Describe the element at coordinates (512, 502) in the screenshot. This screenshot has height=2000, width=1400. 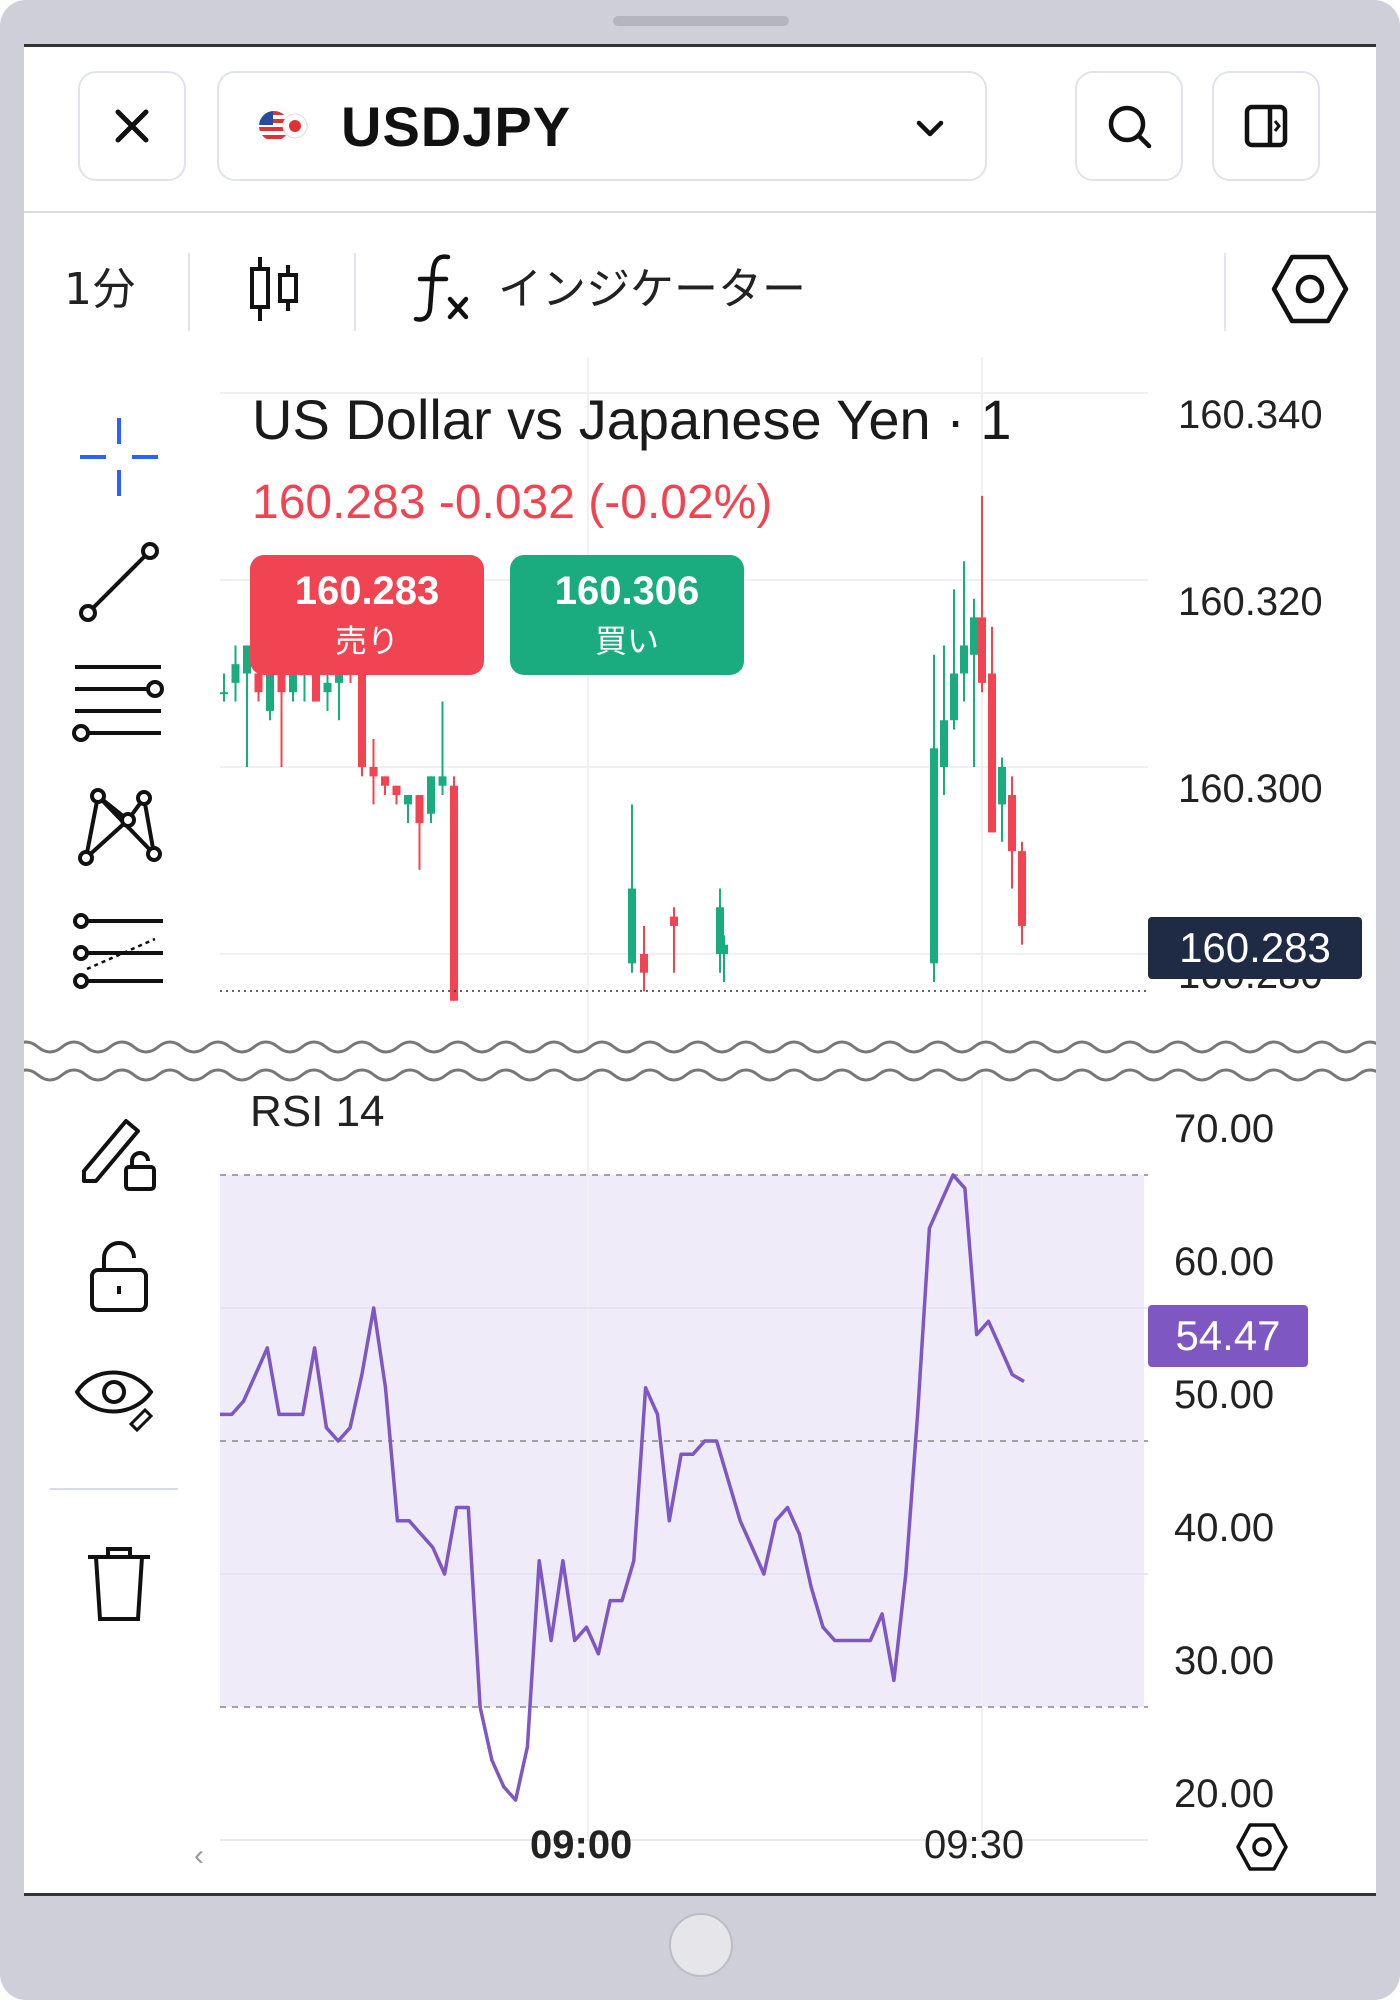
I see `chart-quote: 160.283 -0.032 (-0.02%)` at that location.